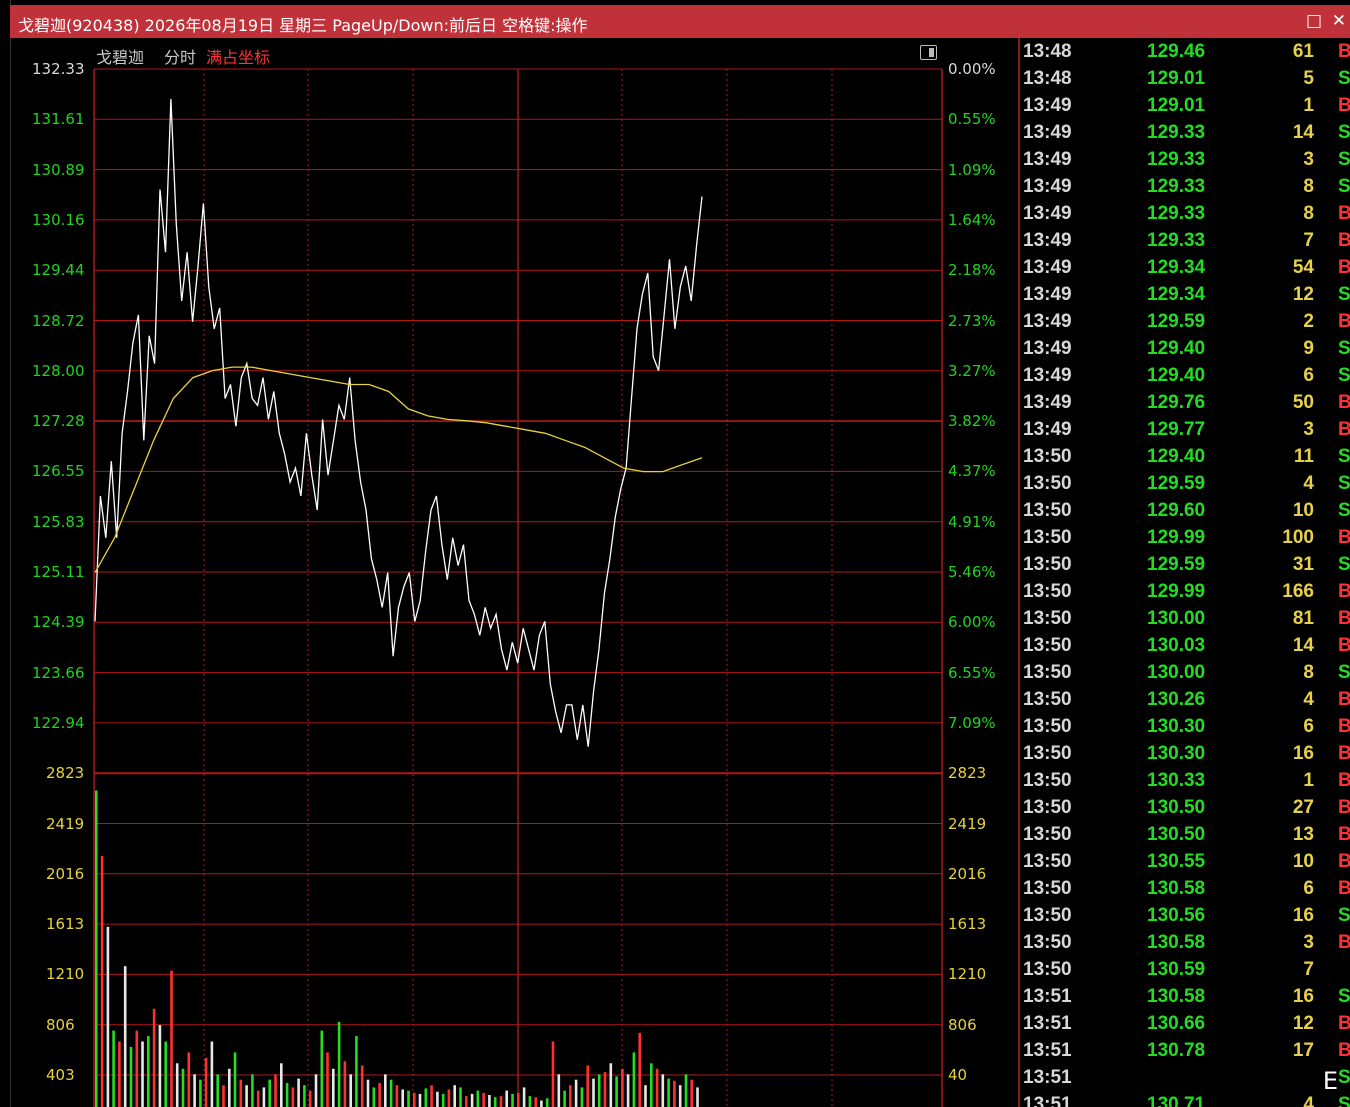 This screenshot has height=1107, width=1350. I want to click on trade-row: 13:49 129.34 54 B, so click(1185, 267).